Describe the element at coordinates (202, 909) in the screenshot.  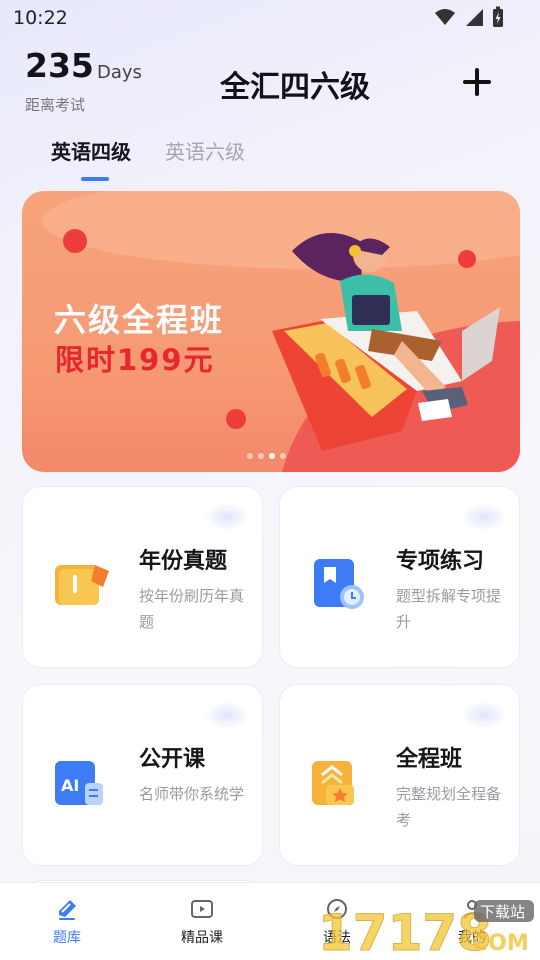
I see `play-icon` at that location.